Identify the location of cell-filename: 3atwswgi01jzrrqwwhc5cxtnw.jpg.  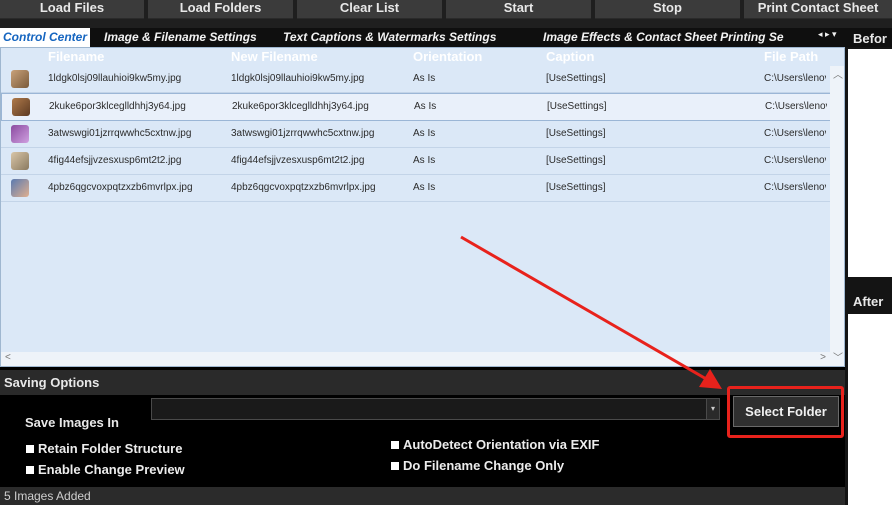
(120, 133).